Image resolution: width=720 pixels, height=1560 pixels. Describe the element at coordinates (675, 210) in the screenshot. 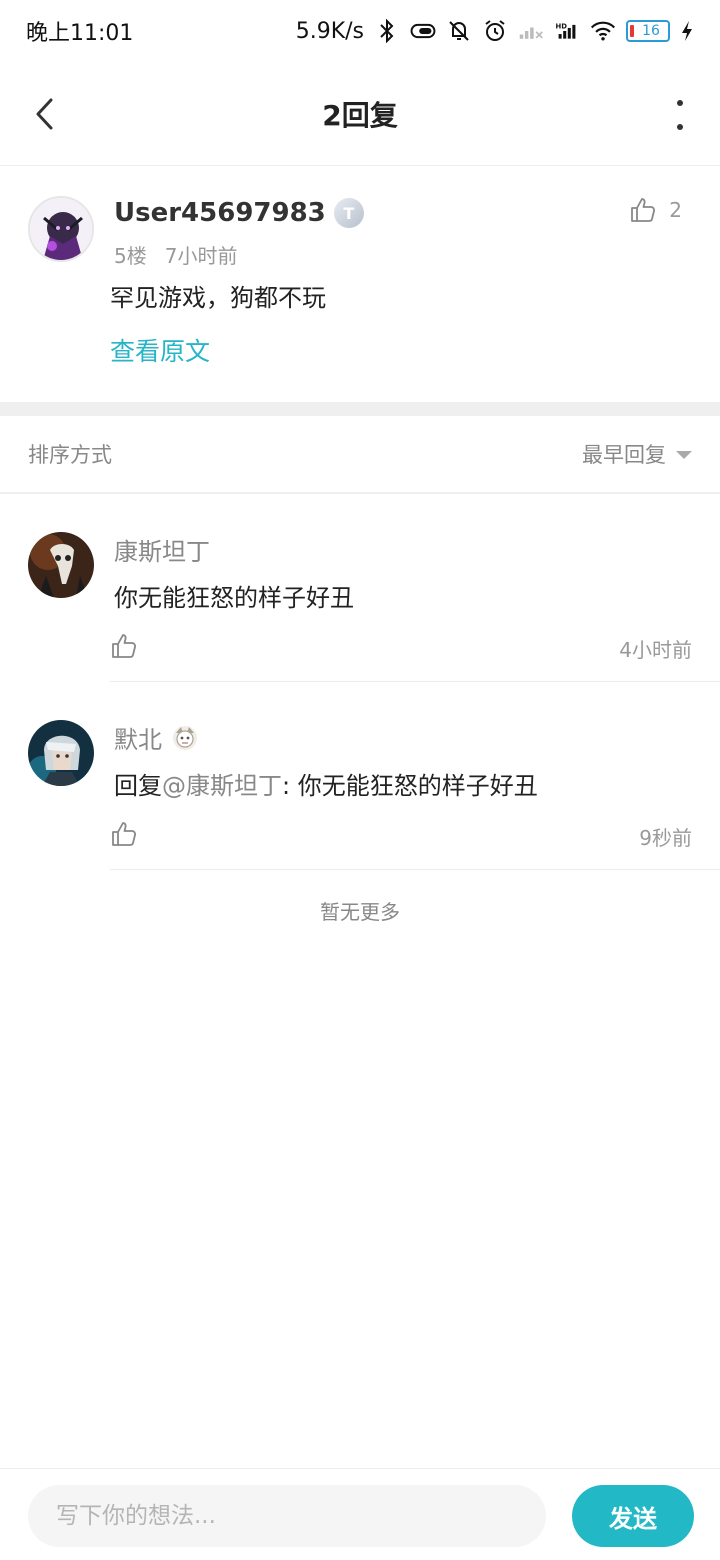

I see `like-count: 2` at that location.